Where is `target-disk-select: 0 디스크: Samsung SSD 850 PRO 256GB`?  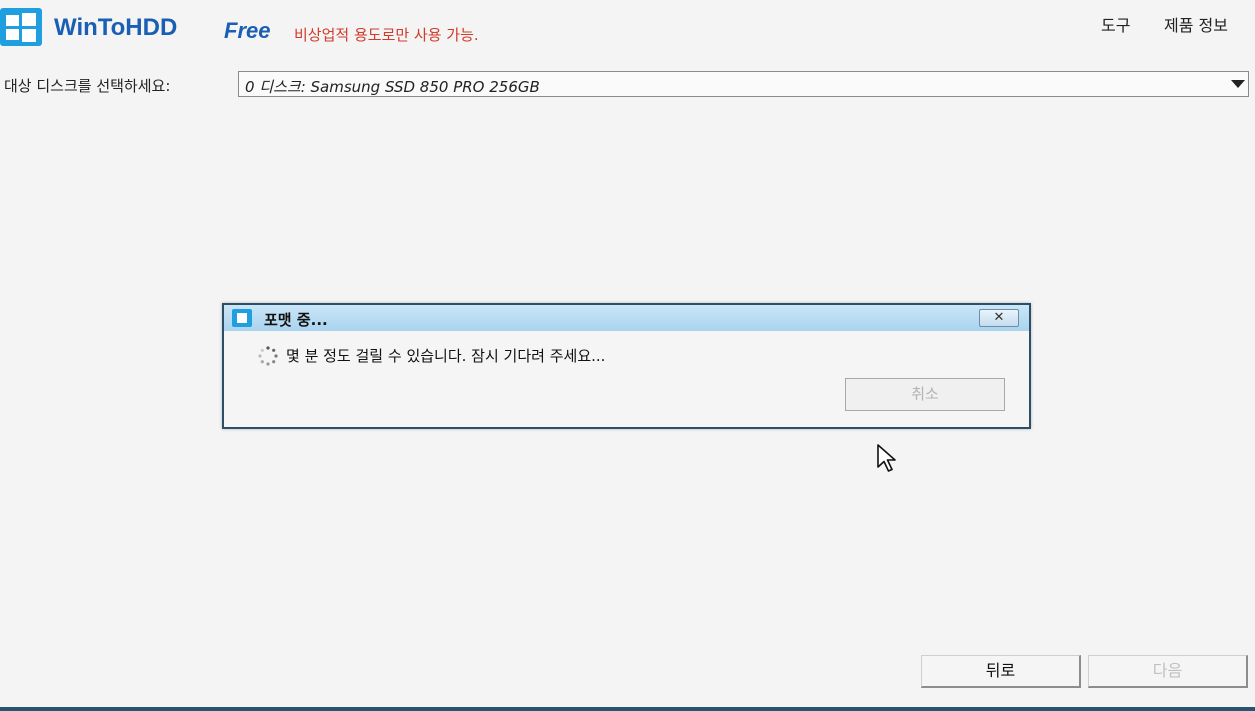
target-disk-select: 0 디스크: Samsung SSD 850 PRO 256GB is located at coordinates (743, 84).